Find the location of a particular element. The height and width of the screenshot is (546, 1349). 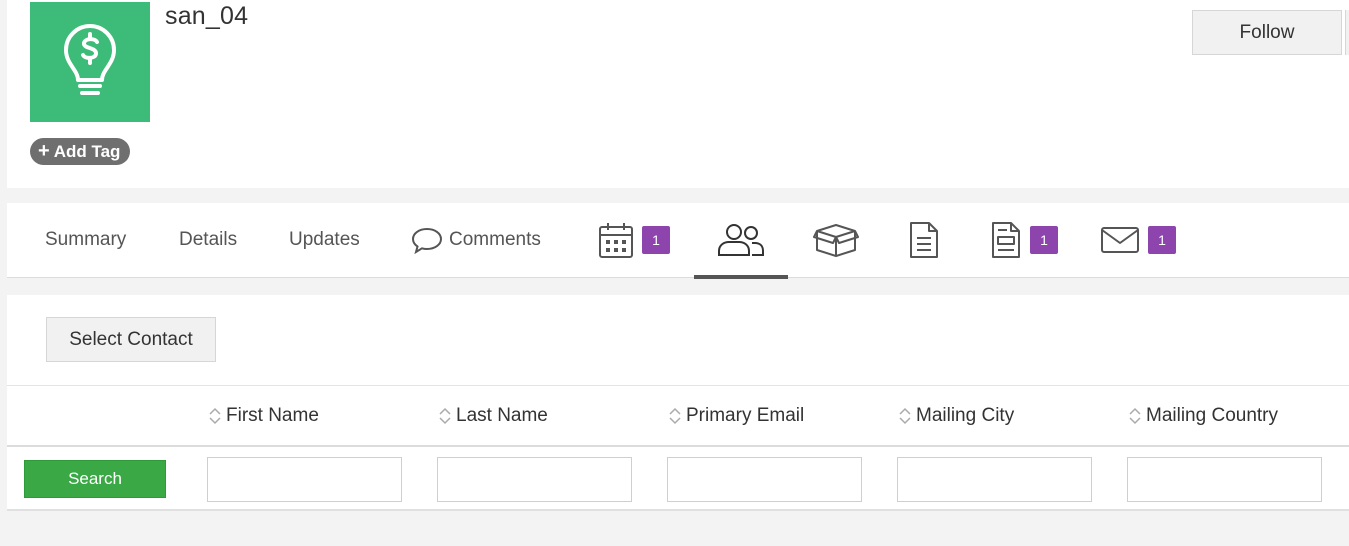

select-contact-button: Select Contact is located at coordinates (131, 339).